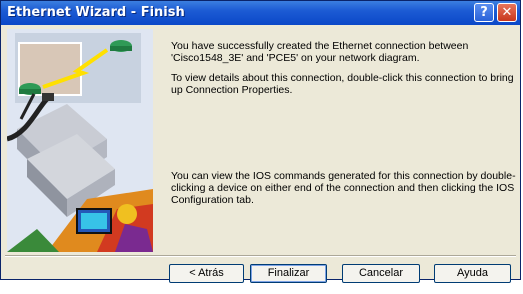 The width and height of the screenshot is (523, 294). I want to click on button-separator, so click(260, 256).